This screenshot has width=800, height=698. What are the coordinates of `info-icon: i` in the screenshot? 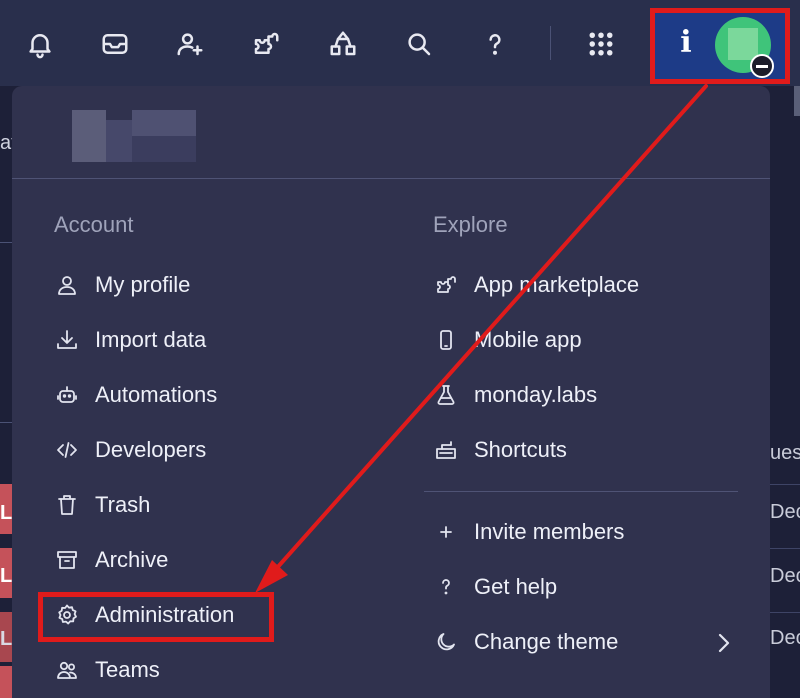 It's located at (686, 43).